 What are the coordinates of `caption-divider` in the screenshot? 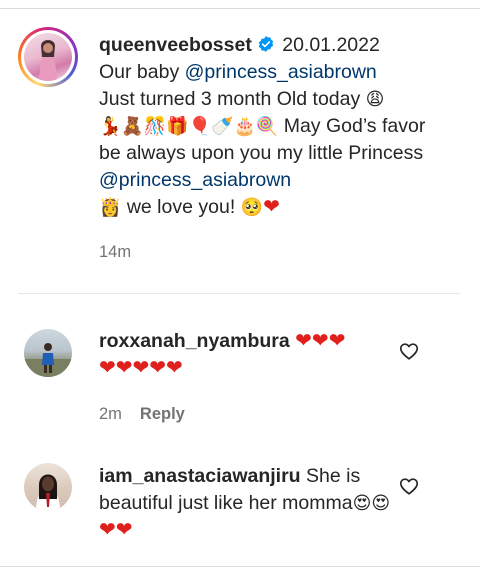 It's located at (239, 293).